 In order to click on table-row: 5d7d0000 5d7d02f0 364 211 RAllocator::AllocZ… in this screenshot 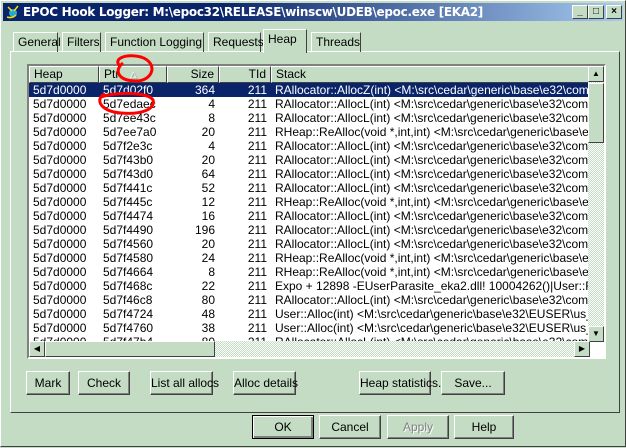, I will do `click(309, 90)`.